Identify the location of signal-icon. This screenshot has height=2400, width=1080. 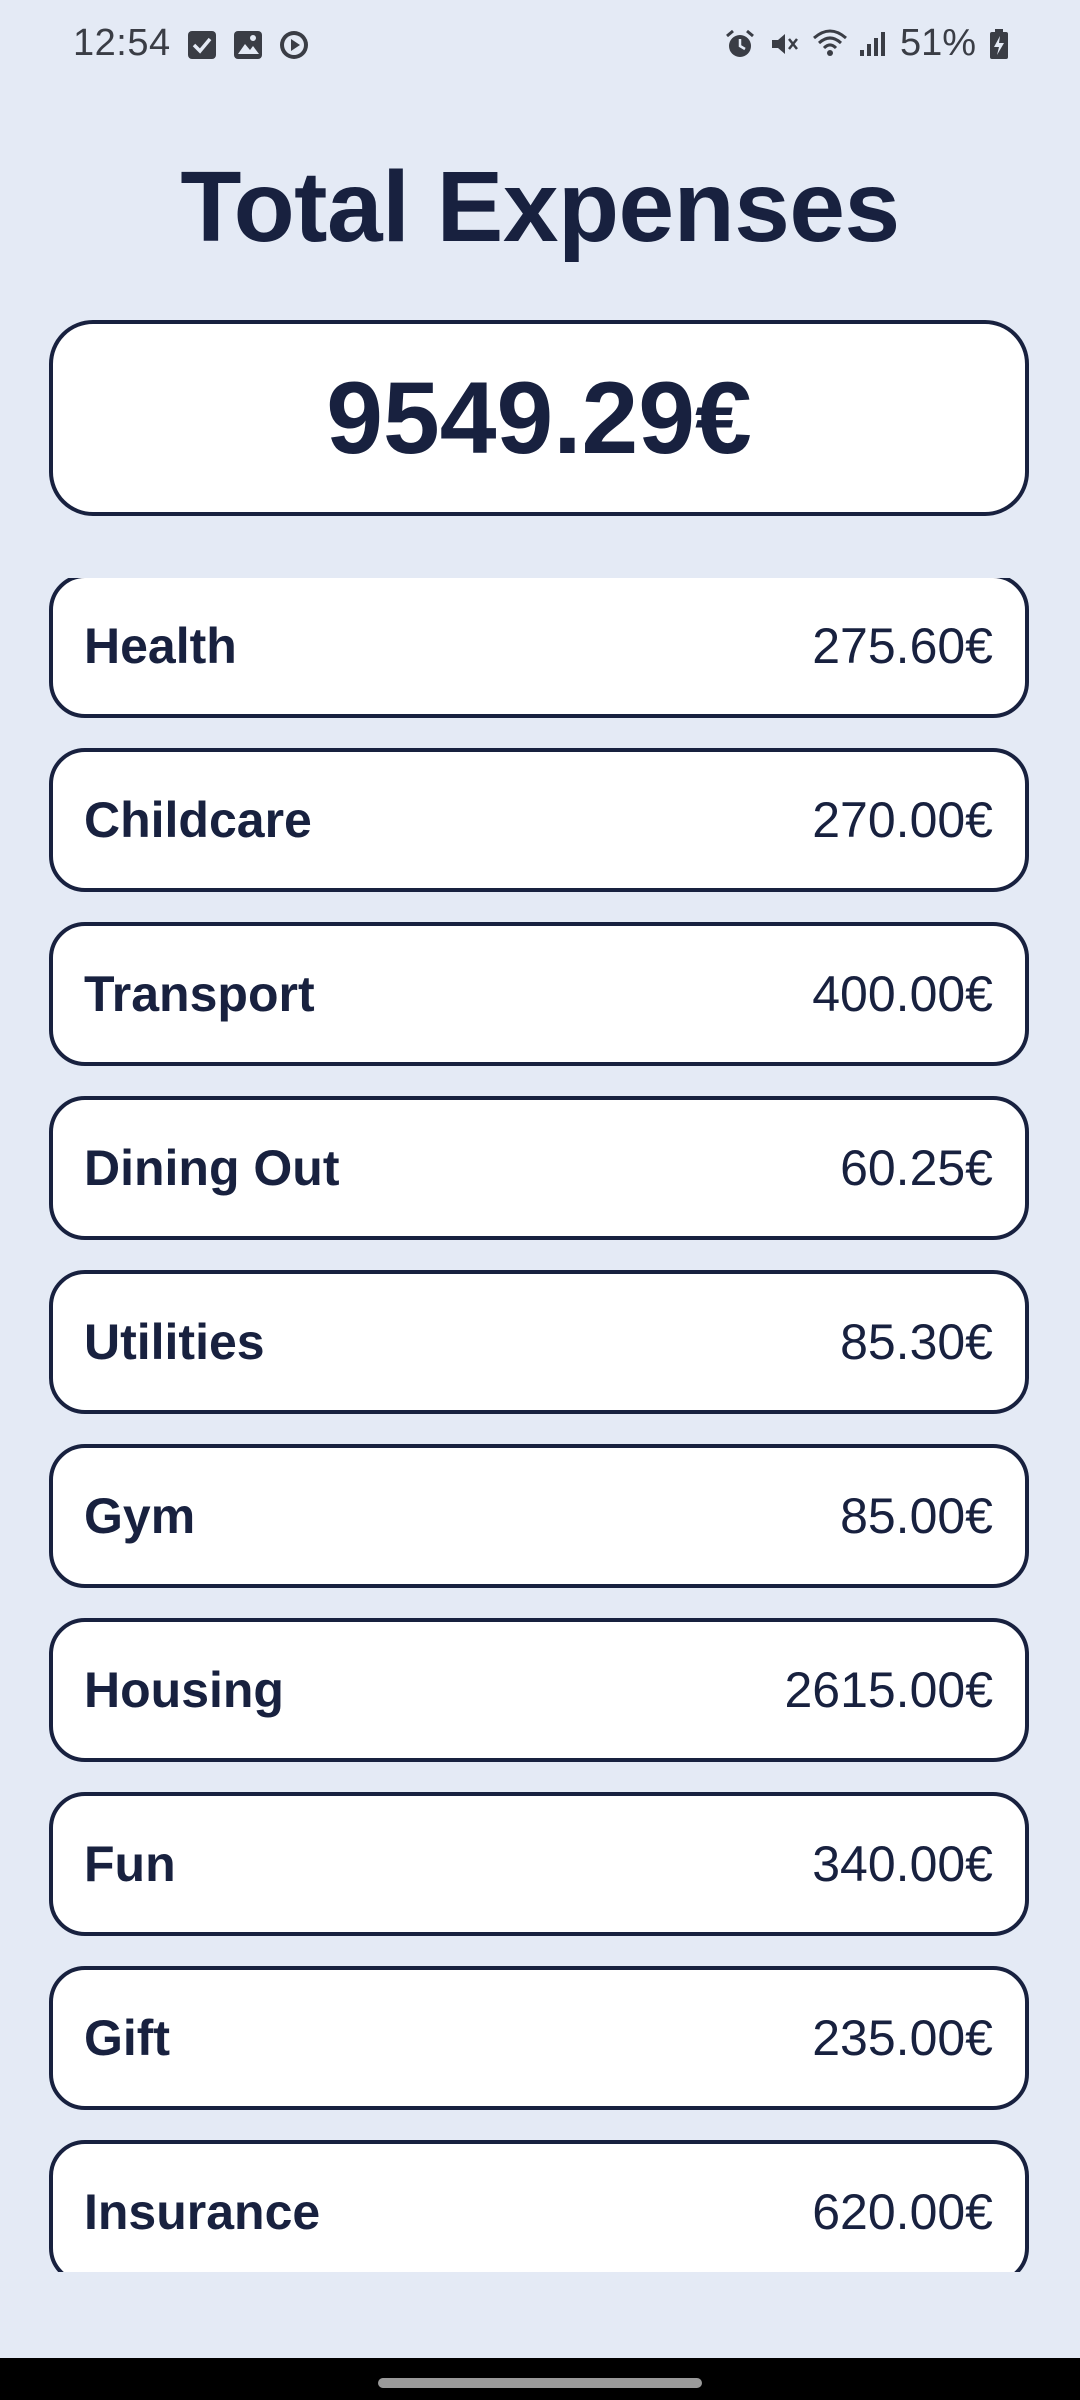
(872, 44).